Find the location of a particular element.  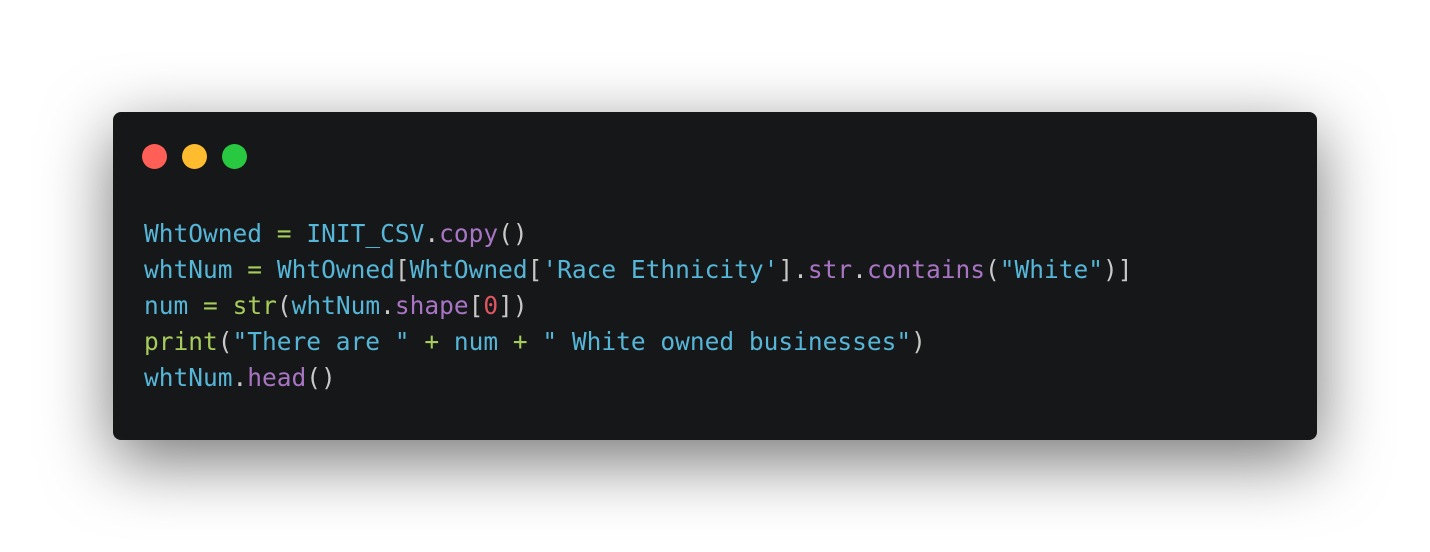

code-token-number: 0 is located at coordinates (491, 305).